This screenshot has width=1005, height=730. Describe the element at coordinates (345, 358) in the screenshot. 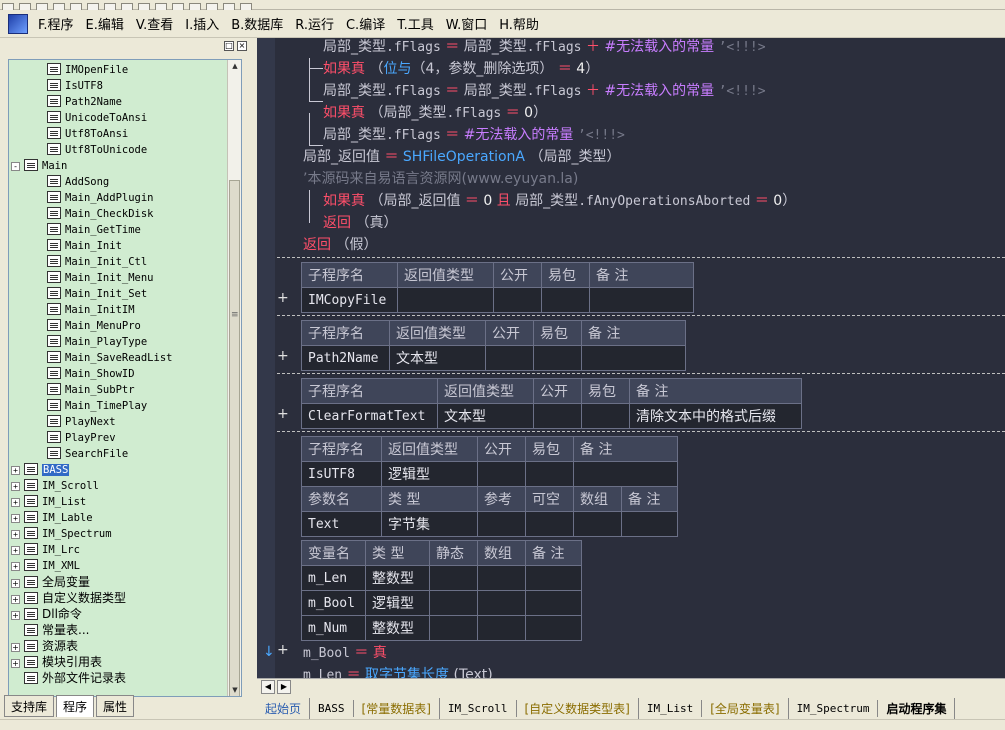

I see `table-cell: Path2Name` at that location.